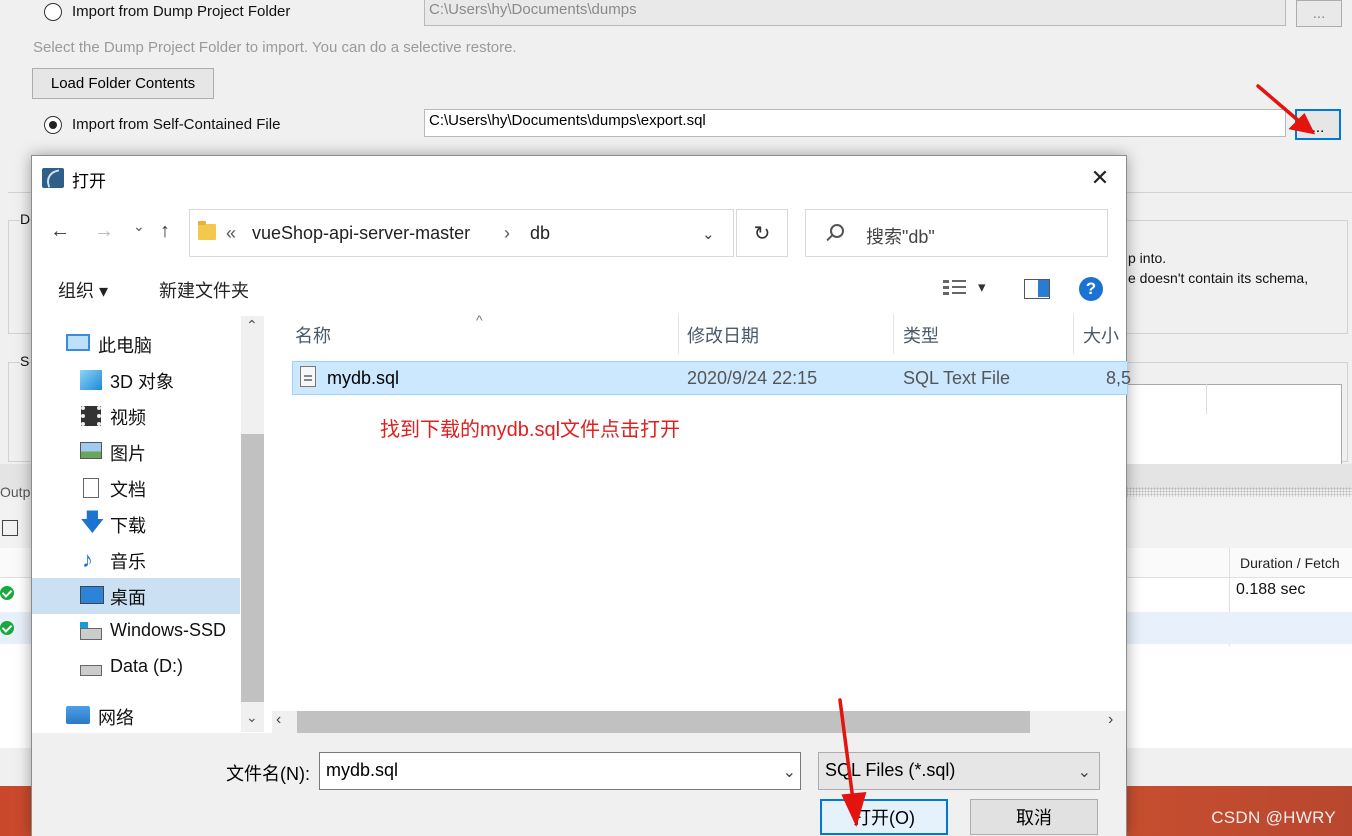  What do you see at coordinates (139, 226) in the screenshot?
I see `recent-locations-chevron-icon: ⌄` at bounding box center [139, 226].